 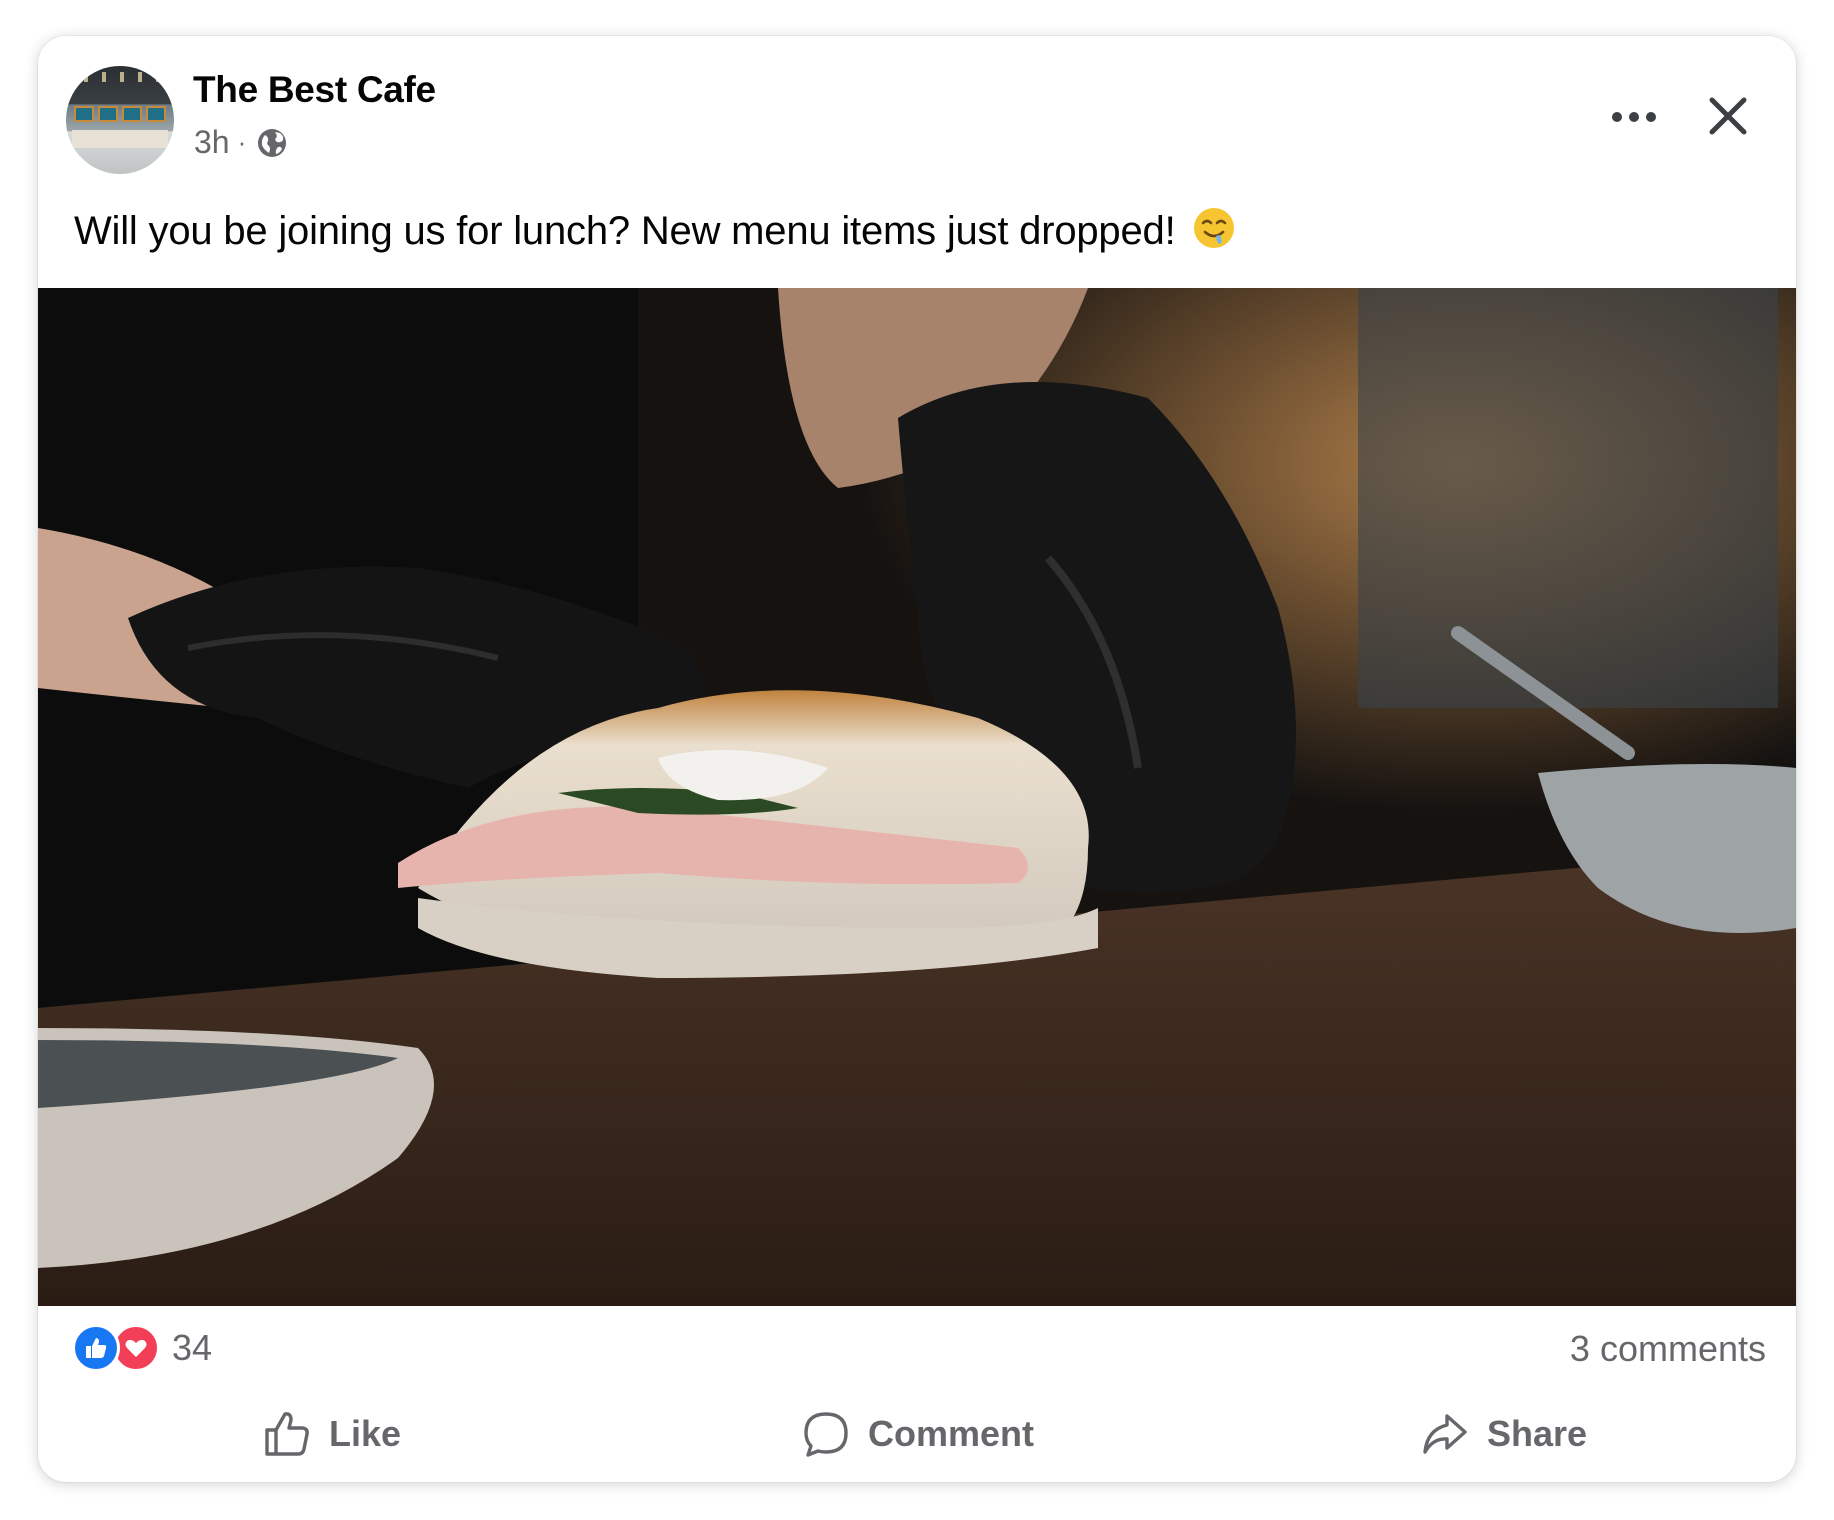 I want to click on globe-icon, so click(x=272, y=142).